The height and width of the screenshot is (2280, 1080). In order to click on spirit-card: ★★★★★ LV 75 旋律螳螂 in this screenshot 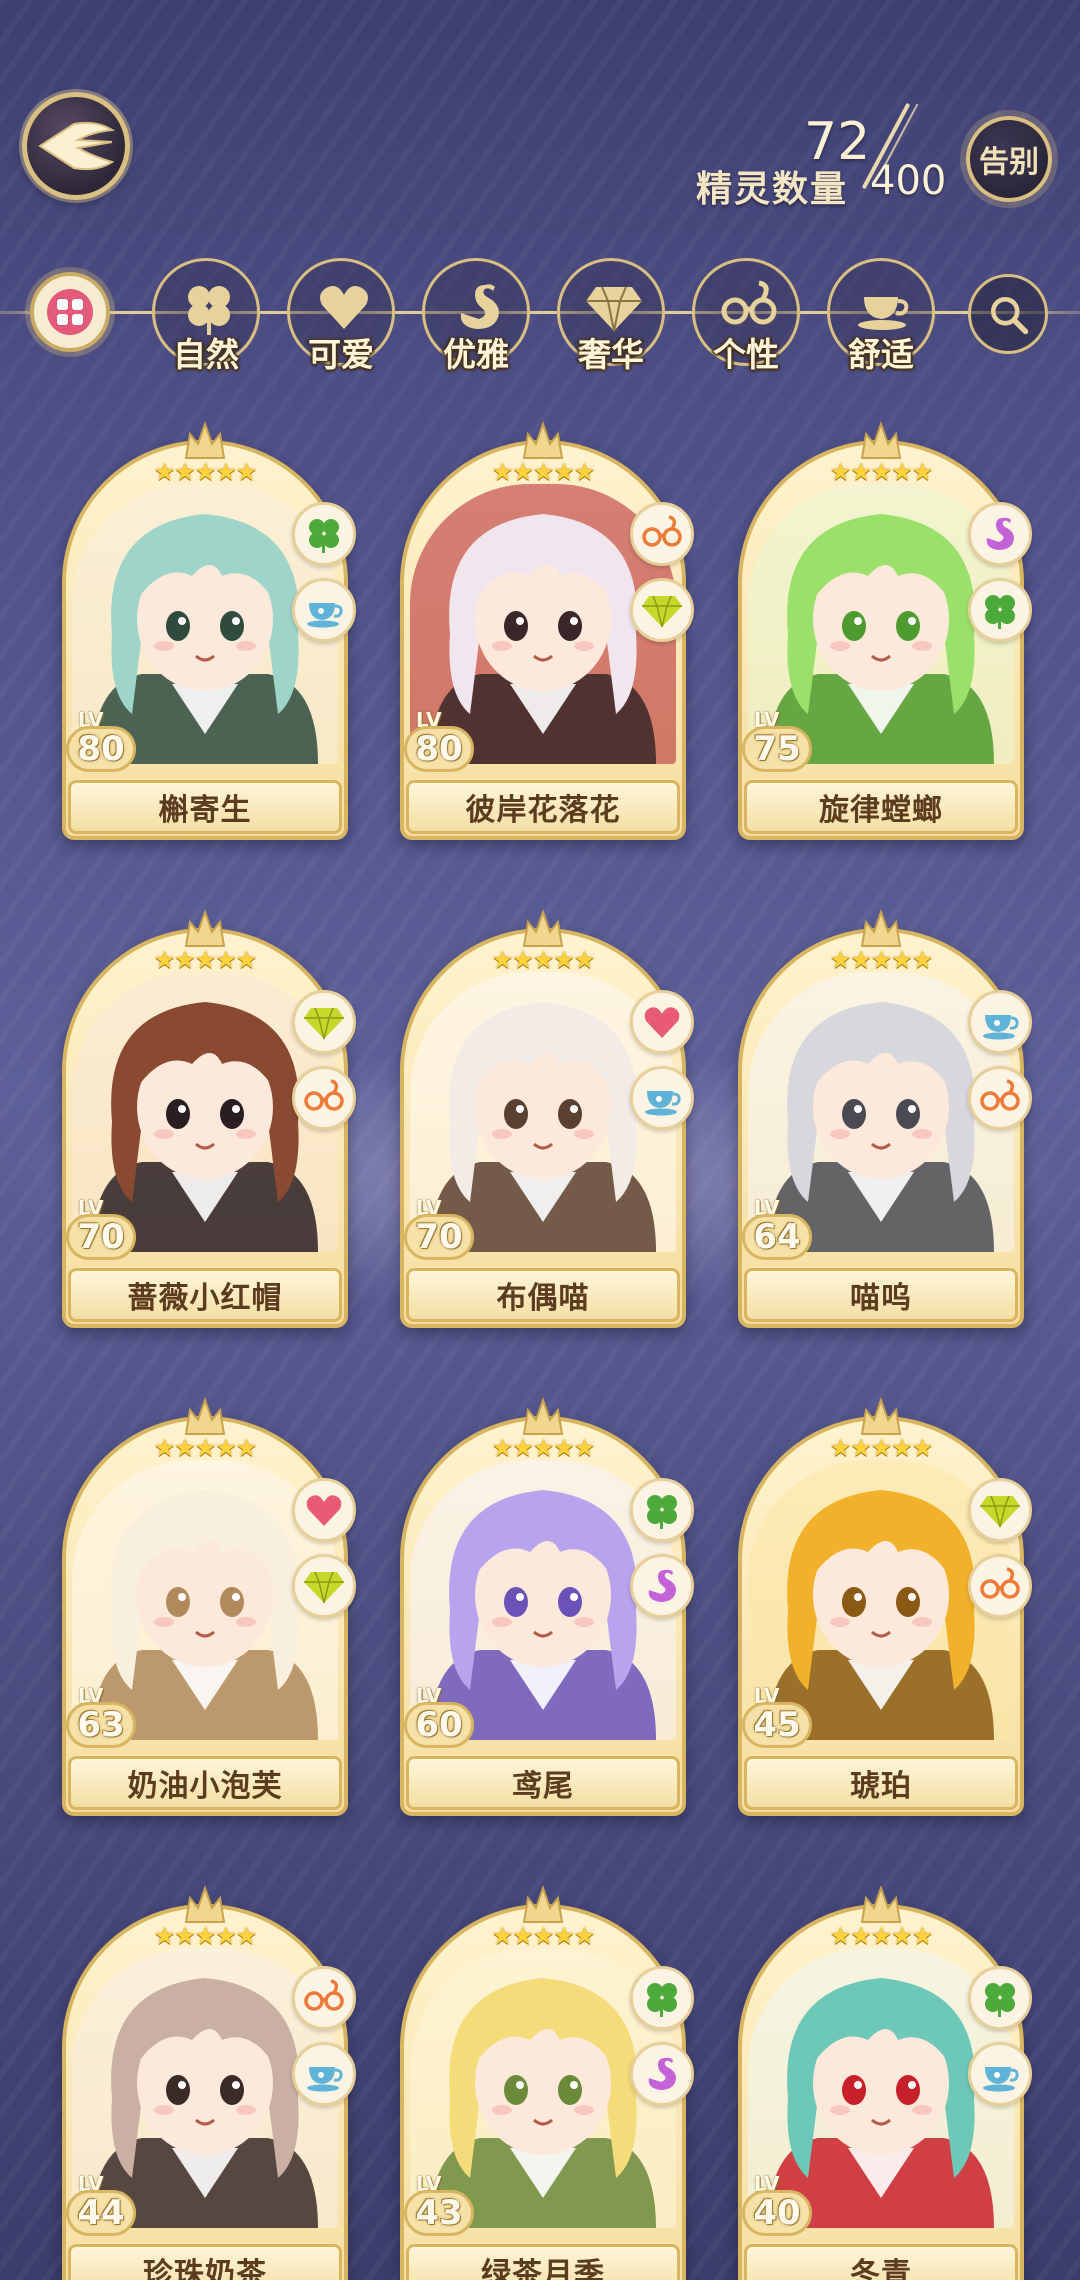, I will do `click(885, 630)`.